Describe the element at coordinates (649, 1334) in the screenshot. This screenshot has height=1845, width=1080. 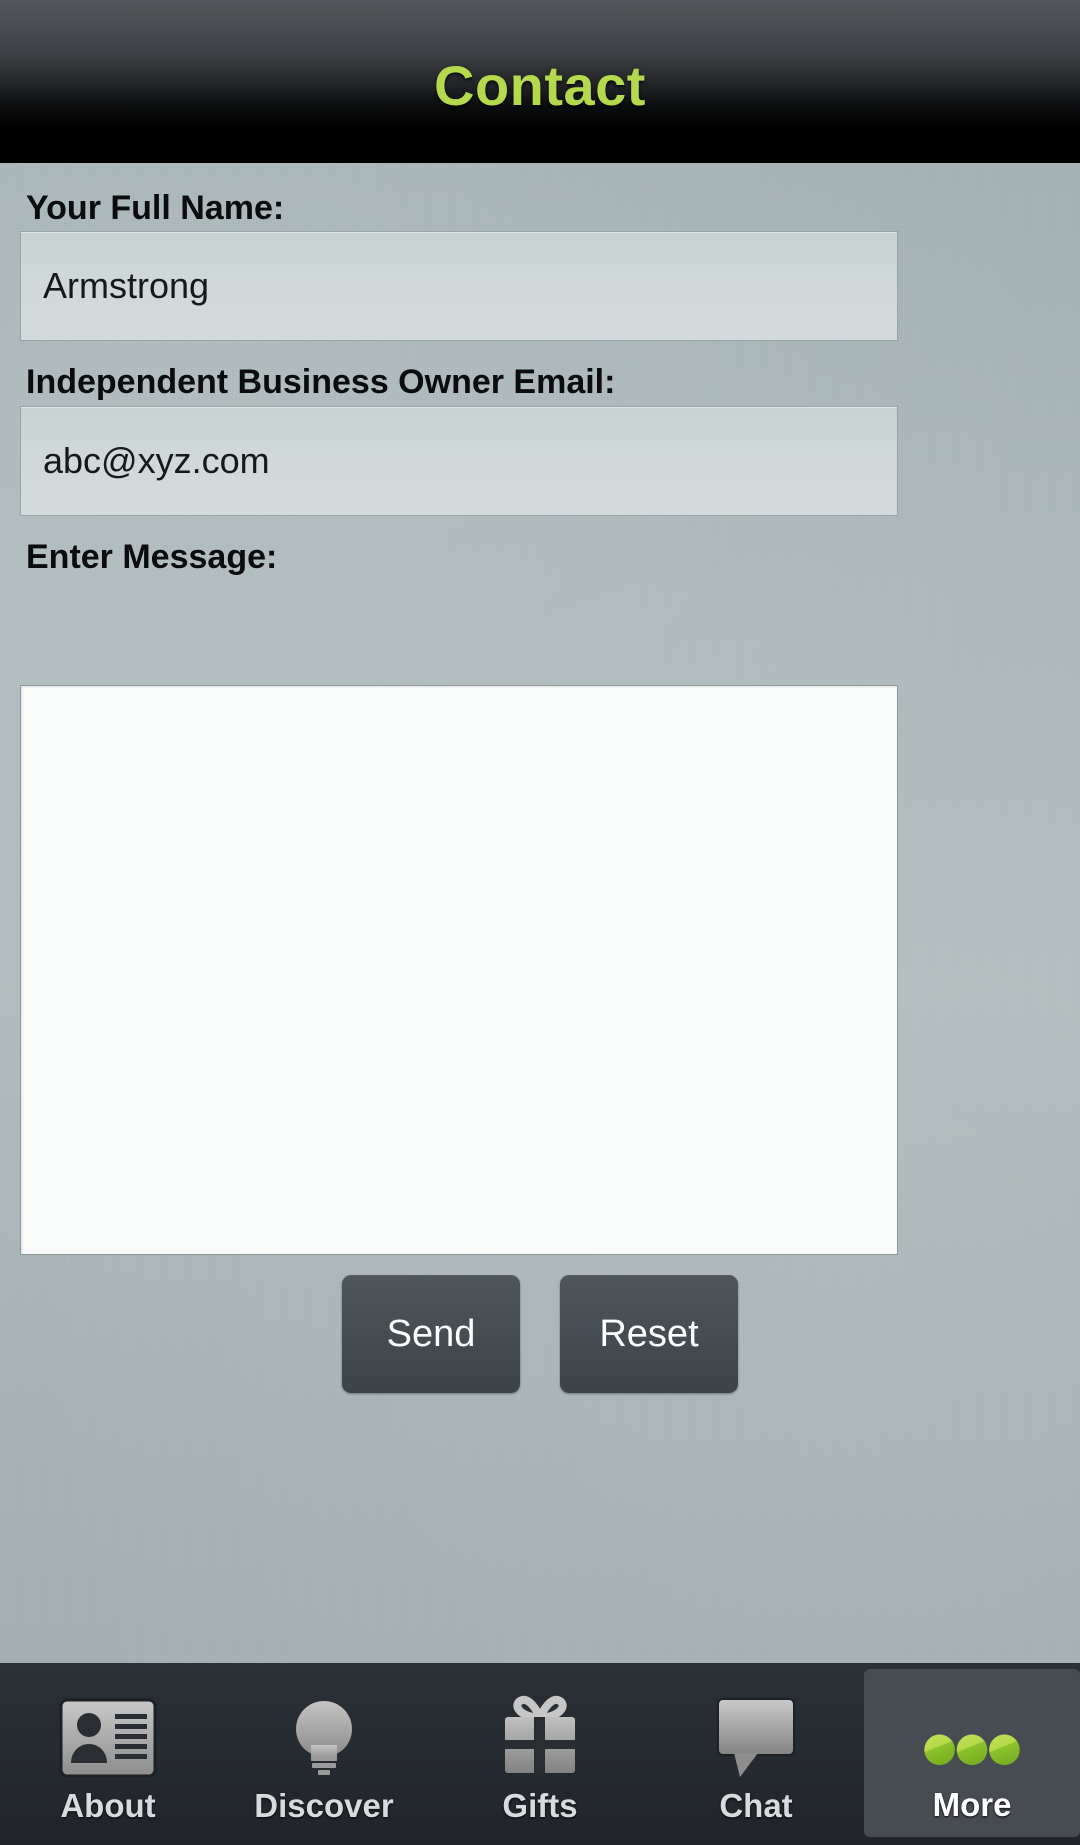
I see `reset-button: Reset` at that location.